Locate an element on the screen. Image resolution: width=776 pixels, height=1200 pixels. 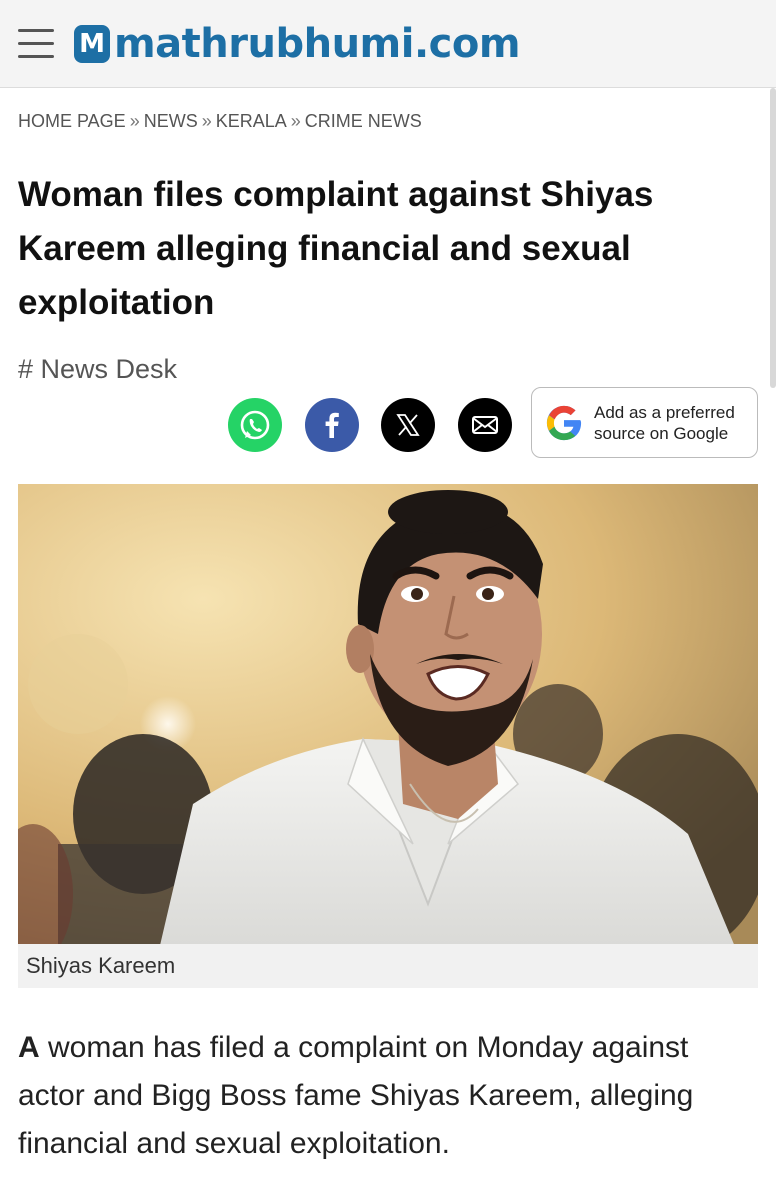
google-button-text: Add as a preferred source on Google is located at coordinates (664, 422).